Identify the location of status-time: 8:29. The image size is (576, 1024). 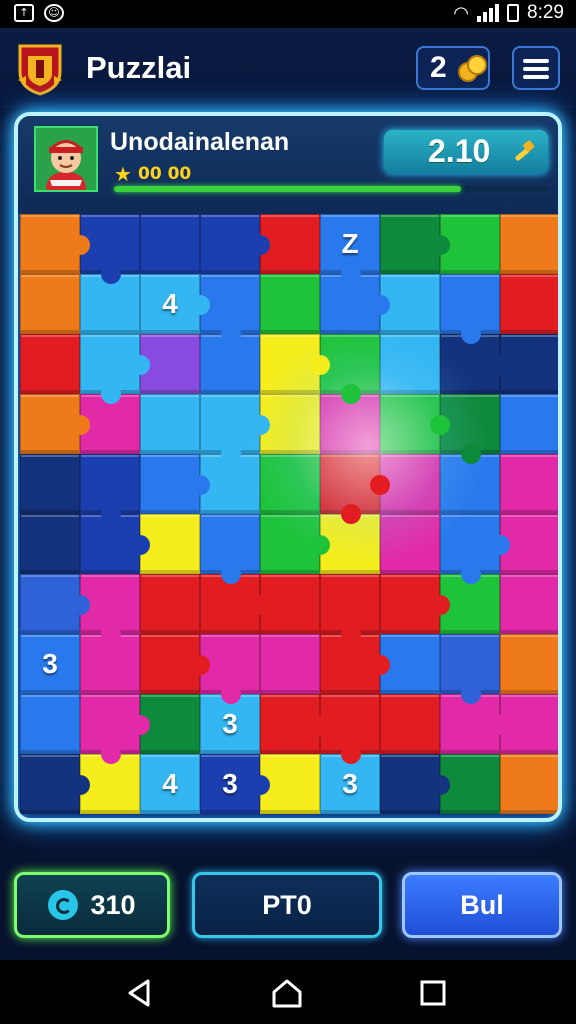
(545, 12).